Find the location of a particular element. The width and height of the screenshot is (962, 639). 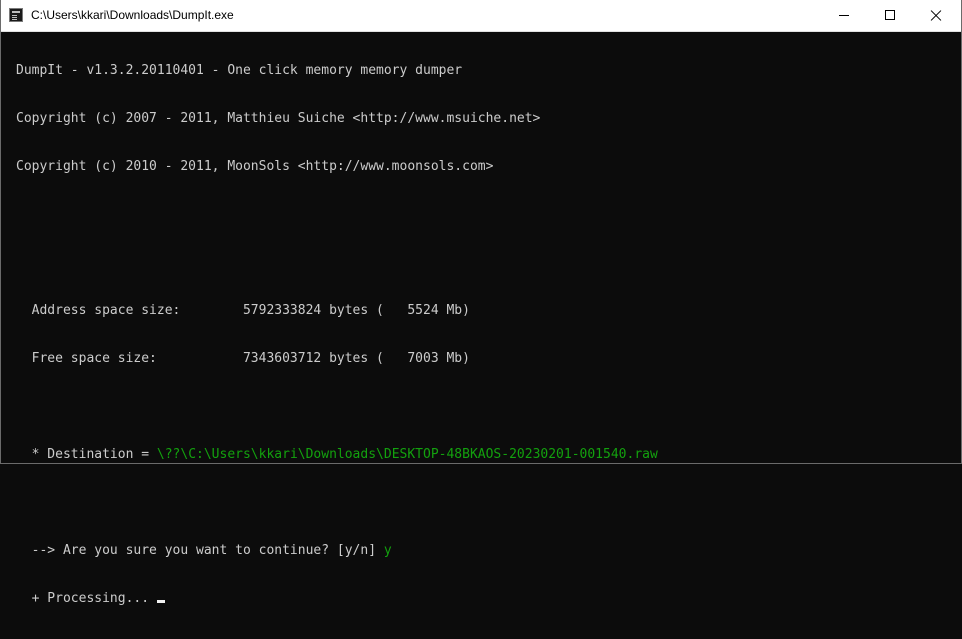

title-bar: C:\Users\kkari\Downloads\DumpIt.exe is located at coordinates (481, 16).